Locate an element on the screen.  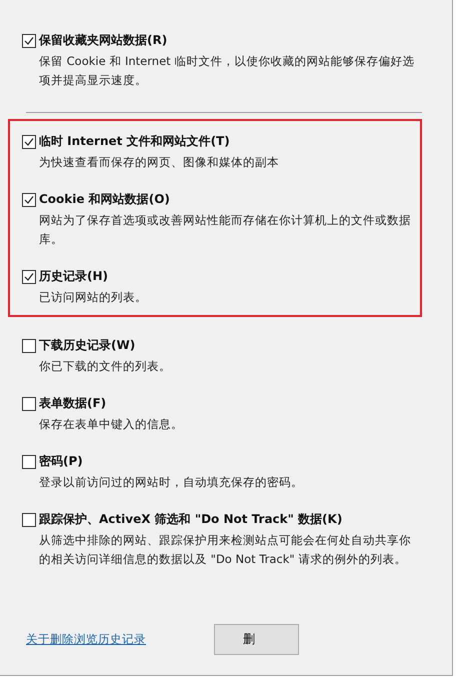
help-link: 关于删除浏览历史记录 is located at coordinates (86, 639).